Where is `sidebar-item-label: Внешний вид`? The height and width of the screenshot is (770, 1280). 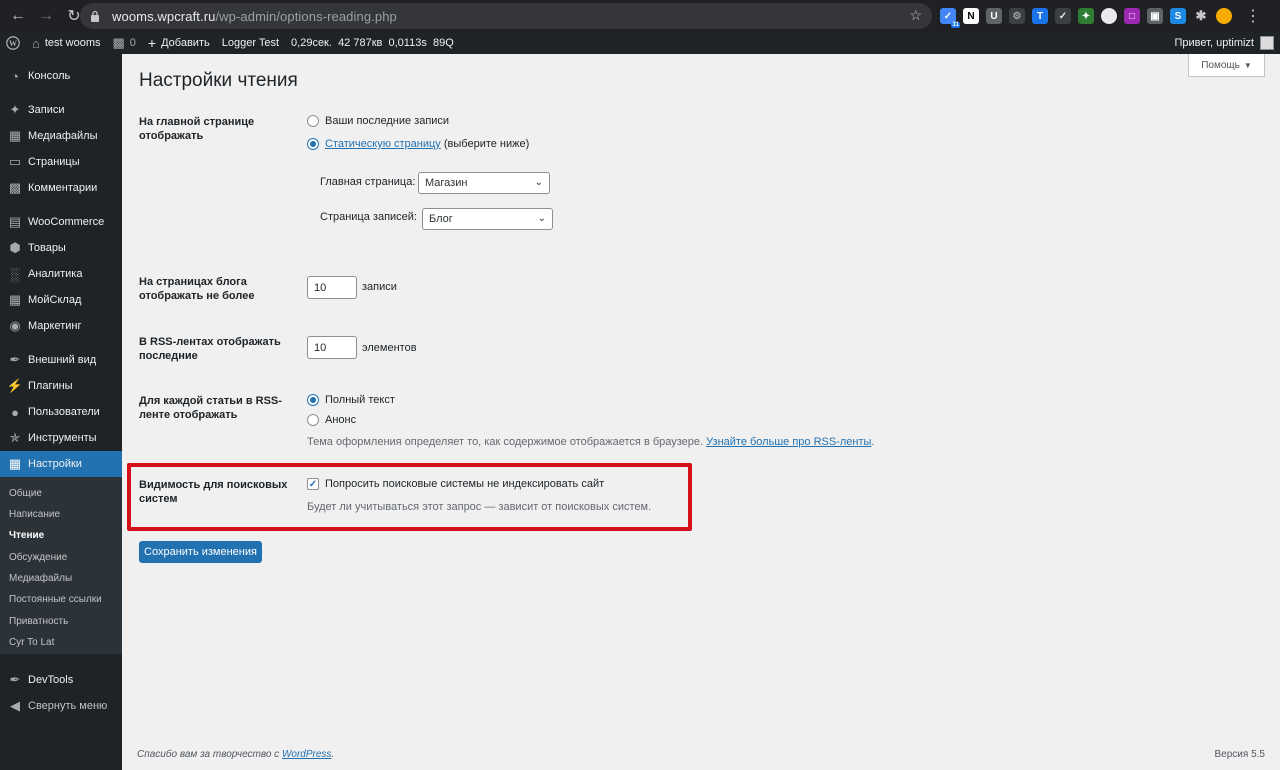 sidebar-item-label: Внешний вид is located at coordinates (62, 360).